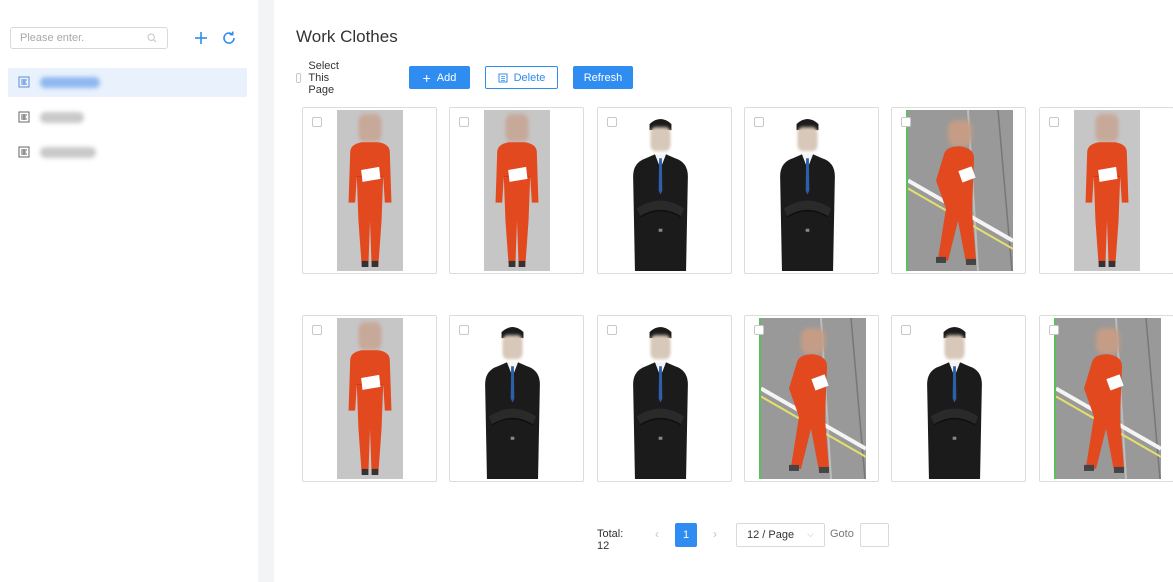 This screenshot has width=1173, height=582. Describe the element at coordinates (446, 77) in the screenshot. I see `add-button-label: Add` at that location.